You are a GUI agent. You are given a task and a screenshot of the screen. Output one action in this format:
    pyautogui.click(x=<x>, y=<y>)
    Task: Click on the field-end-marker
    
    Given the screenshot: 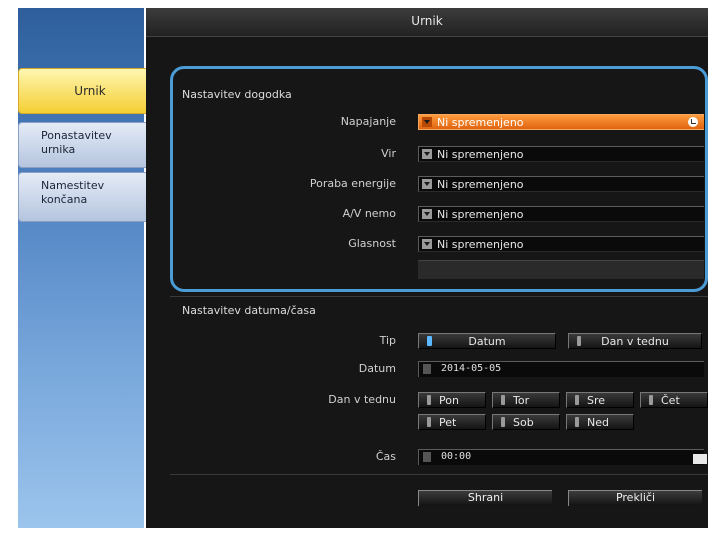 What is the action you would take?
    pyautogui.click(x=700, y=459)
    